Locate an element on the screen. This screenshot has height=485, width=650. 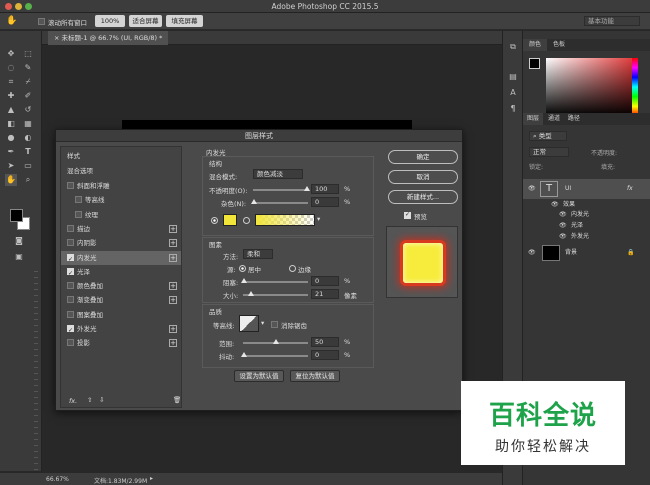
method-select: 柔和 is located at coordinates (258, 254).